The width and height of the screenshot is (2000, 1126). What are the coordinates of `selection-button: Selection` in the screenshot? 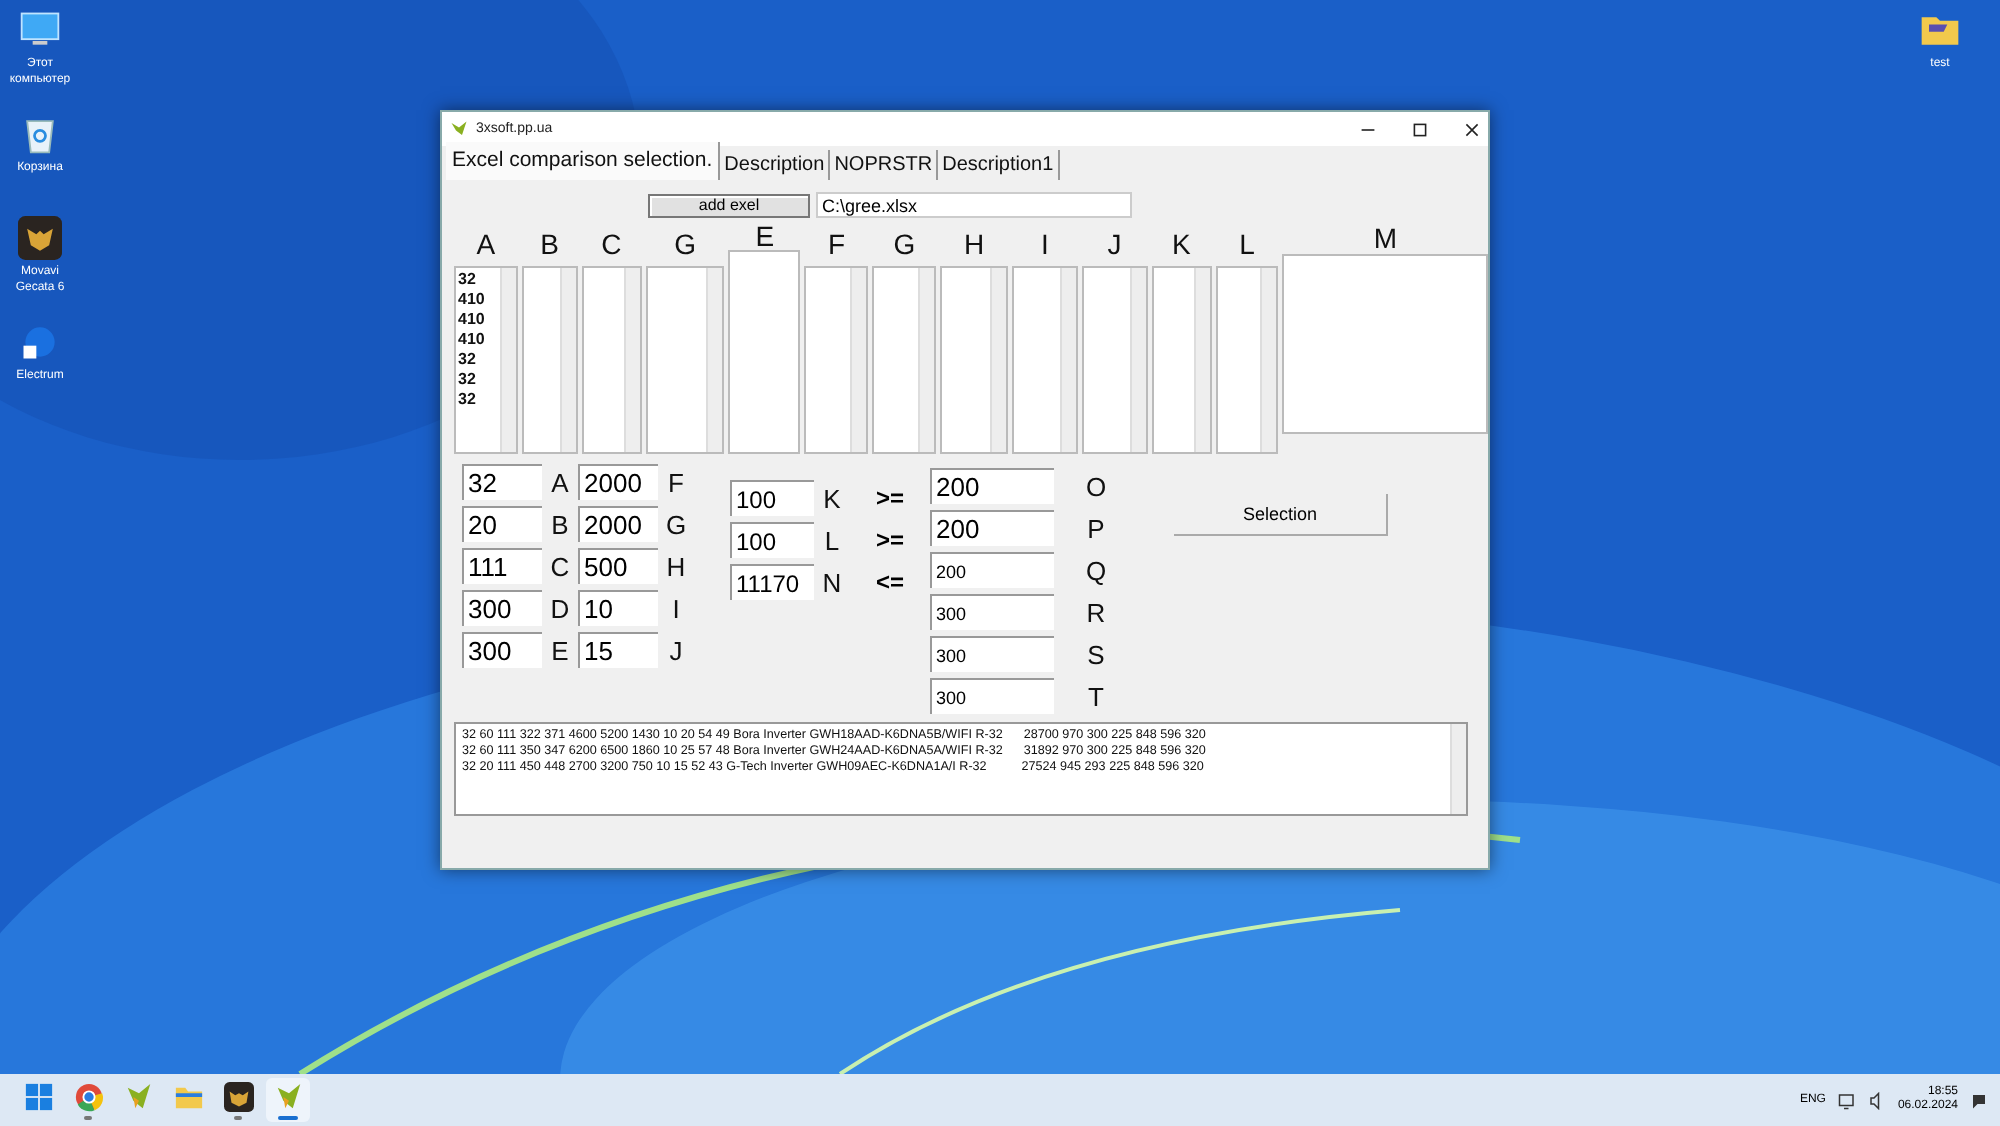 It's located at (1281, 515).